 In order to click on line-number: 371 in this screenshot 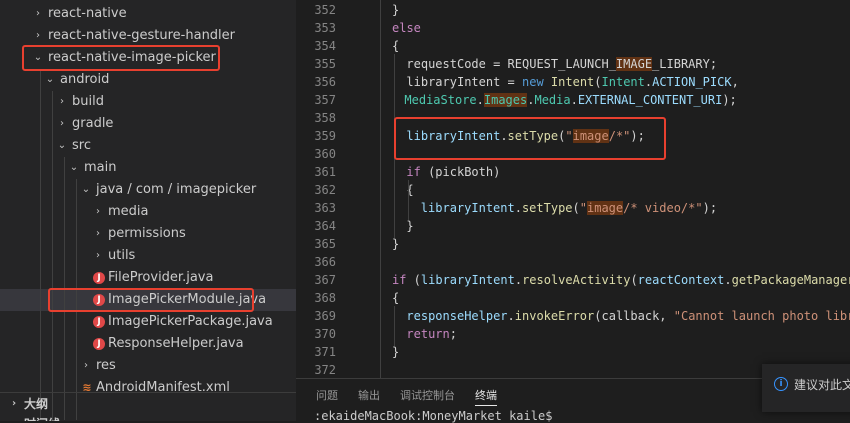, I will do `click(325, 352)`.